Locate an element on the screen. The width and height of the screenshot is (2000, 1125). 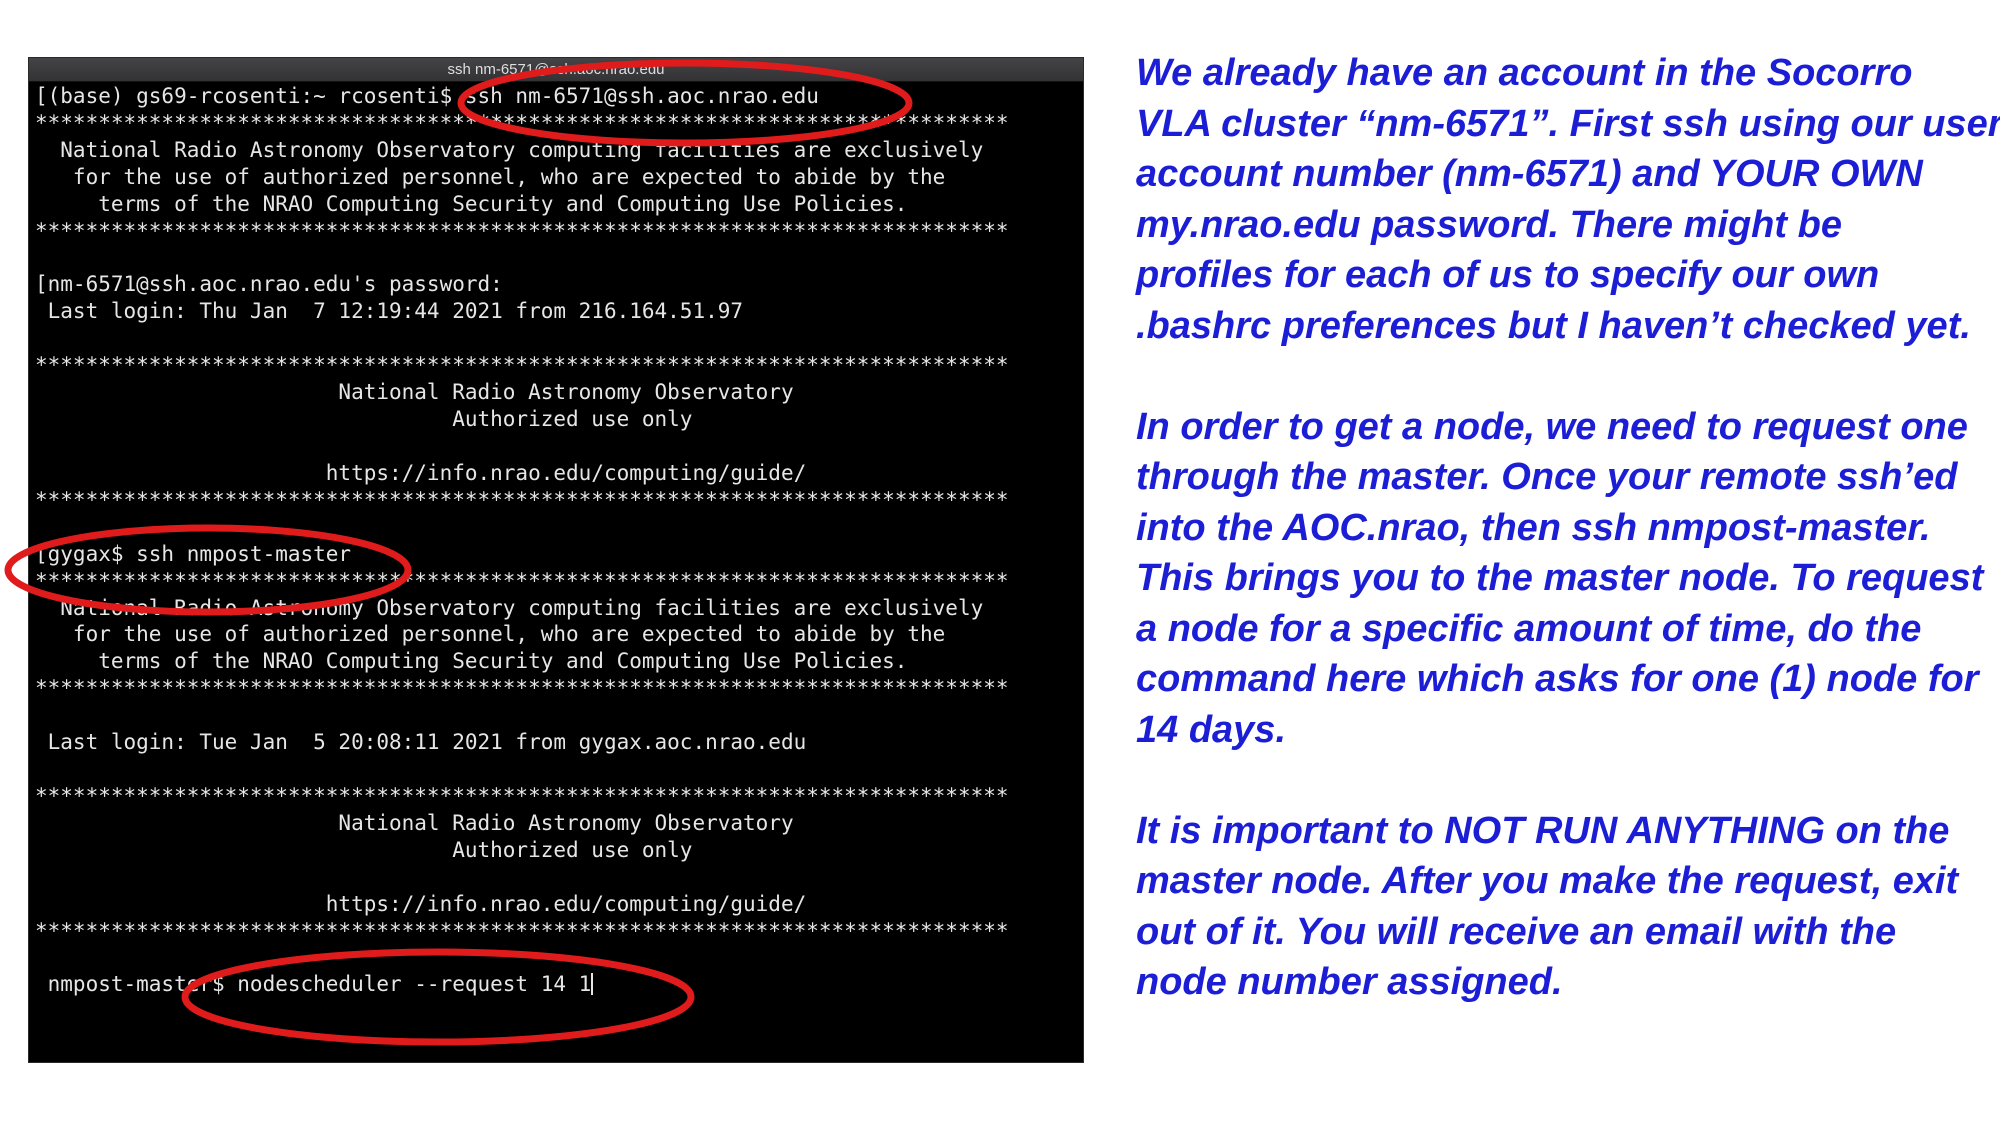
note-line: node number assigned. is located at coordinates (1349, 982).